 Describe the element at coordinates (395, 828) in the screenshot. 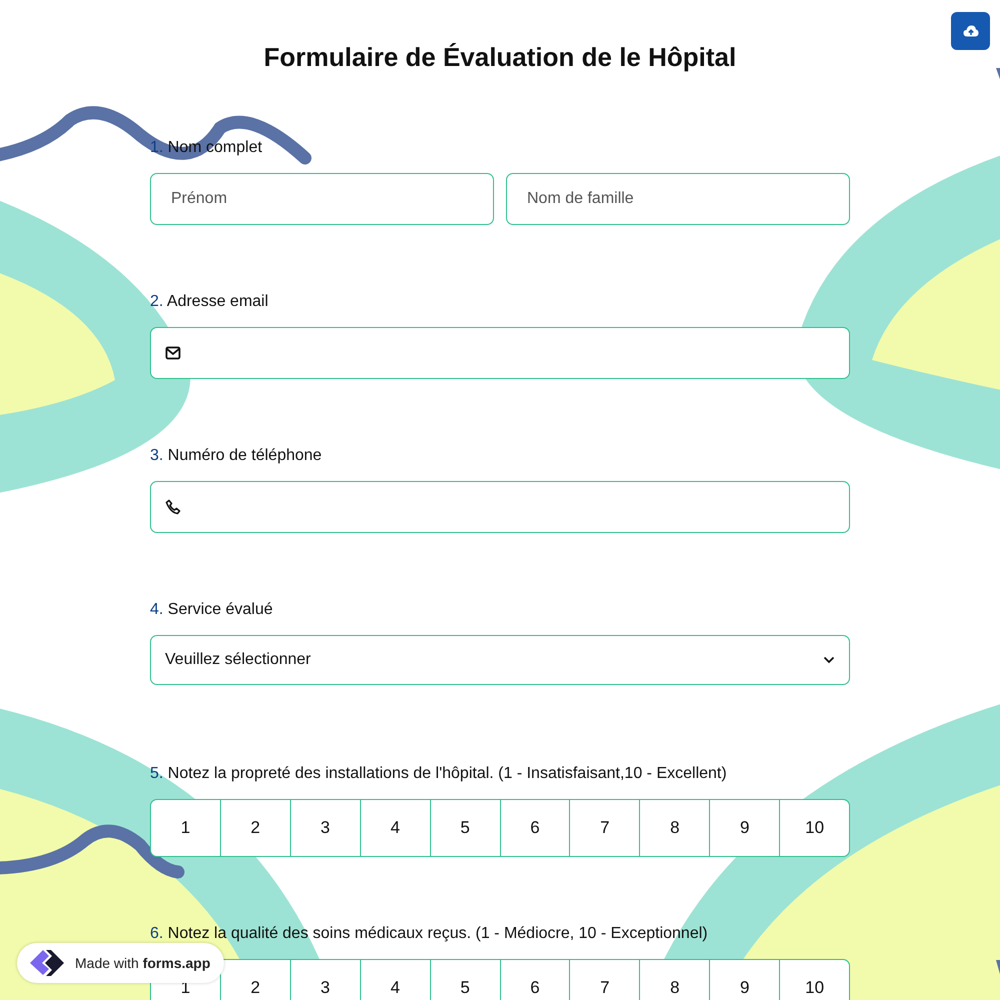

I see `rating-option: 4` at that location.